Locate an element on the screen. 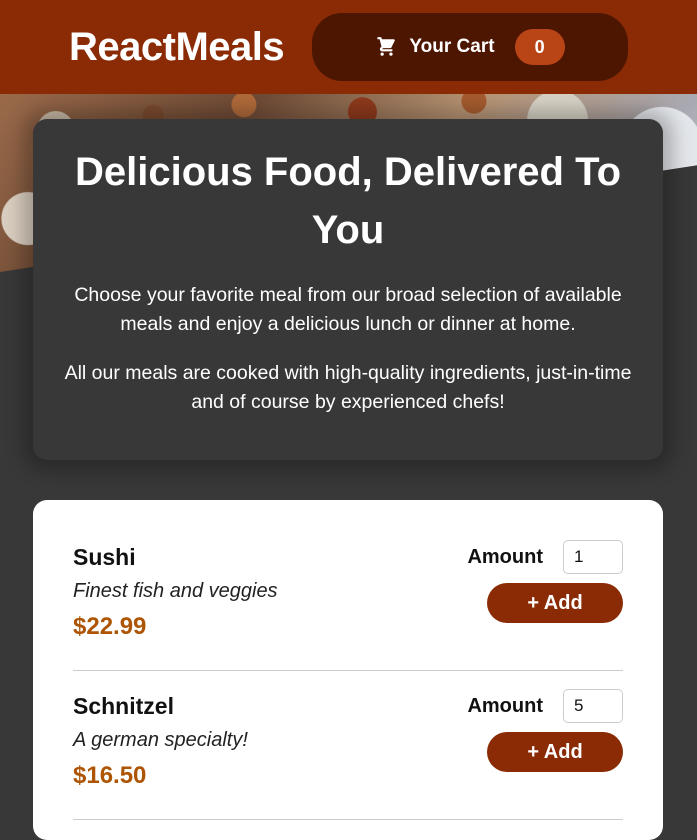 This screenshot has height=840, width=697. cart-icon is located at coordinates (386, 47).